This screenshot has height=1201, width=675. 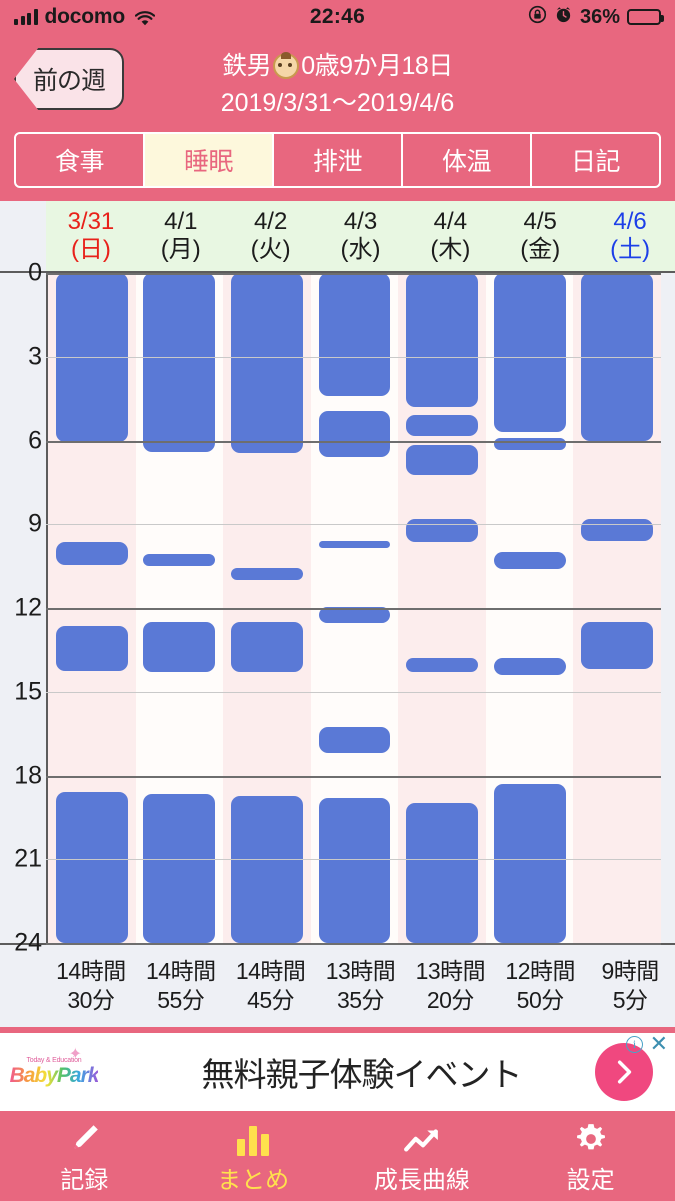 I want to click on date-cell-1: 4/1 (月), so click(x=181, y=236).